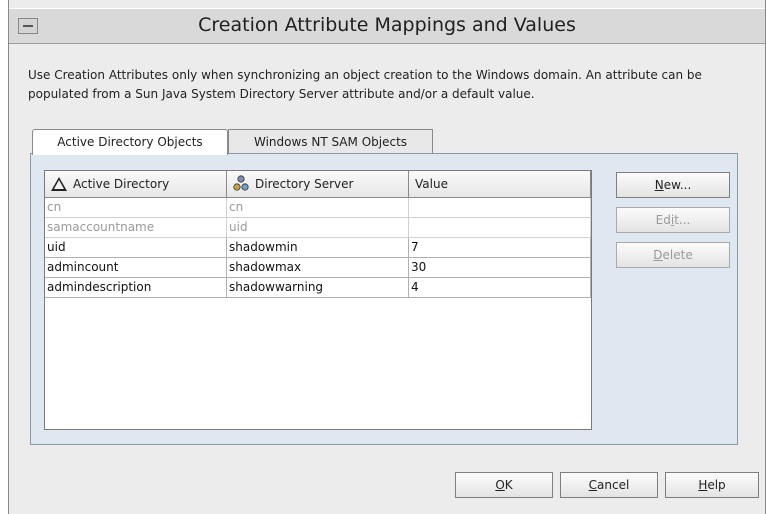 The width and height of the screenshot is (766, 514). I want to click on column-label: Value, so click(431, 183).